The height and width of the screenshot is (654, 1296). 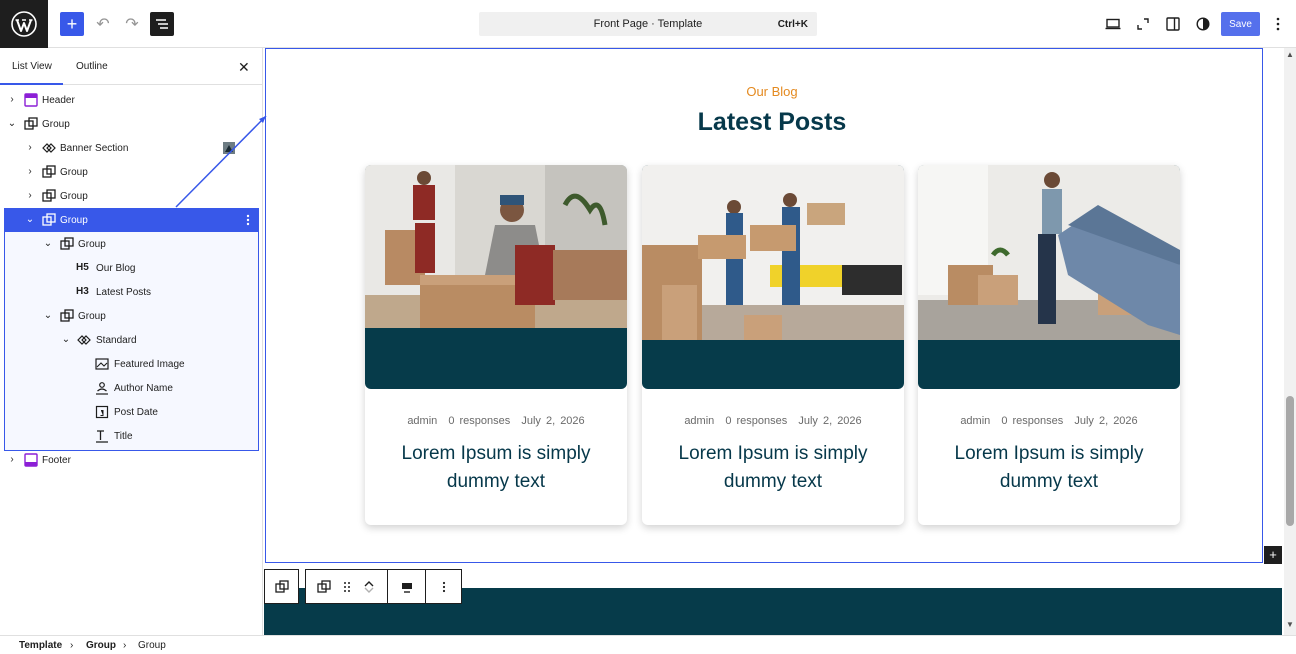 What do you see at coordinates (136, 412) in the screenshot?
I see `list-item-label: Post Date` at bounding box center [136, 412].